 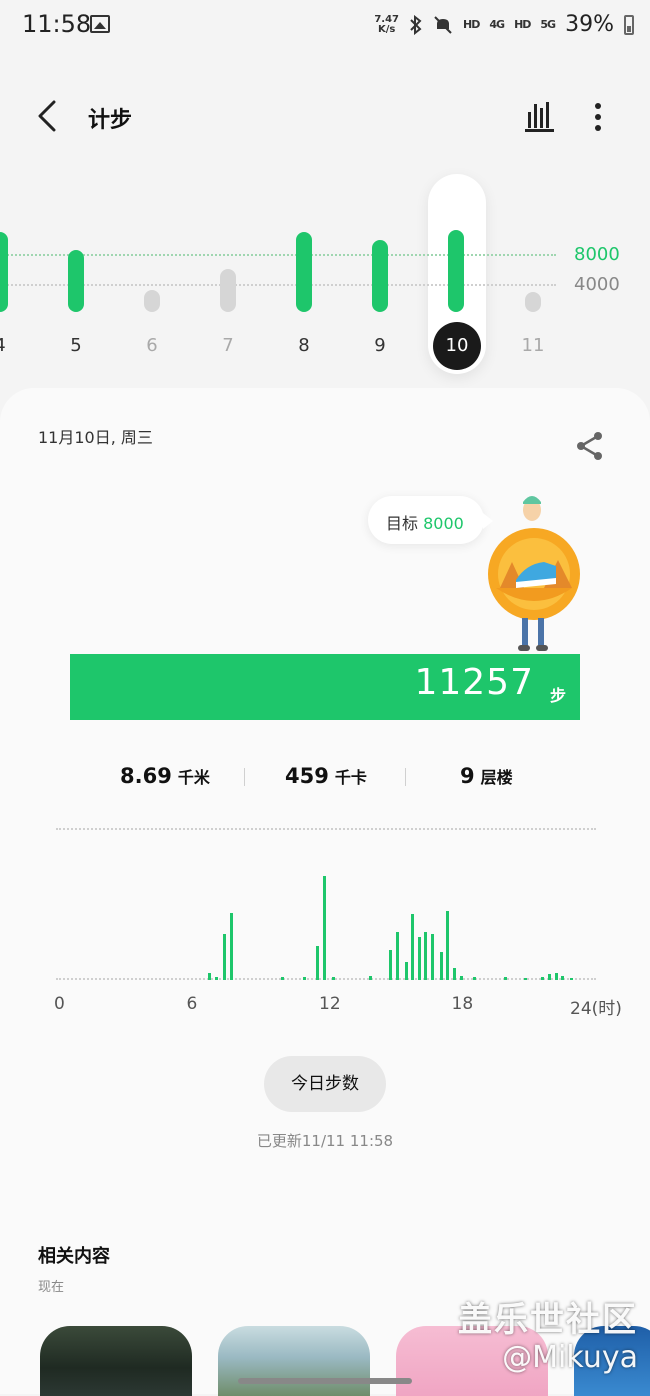 I want to click on floors-metric: 9 层楼, so click(x=486, y=776).